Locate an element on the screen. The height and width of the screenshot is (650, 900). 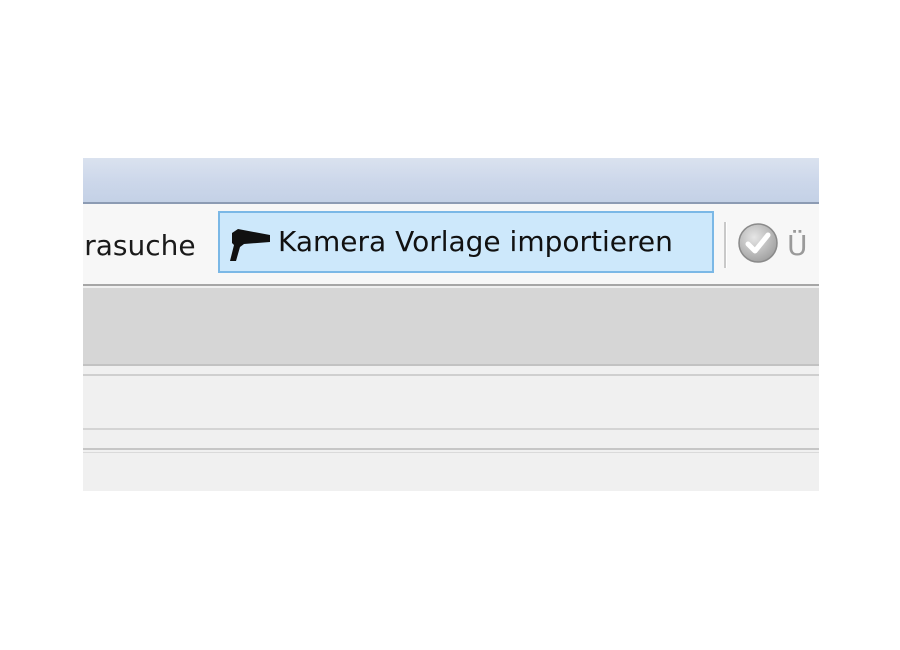
check-icon is located at coordinates (758, 243).